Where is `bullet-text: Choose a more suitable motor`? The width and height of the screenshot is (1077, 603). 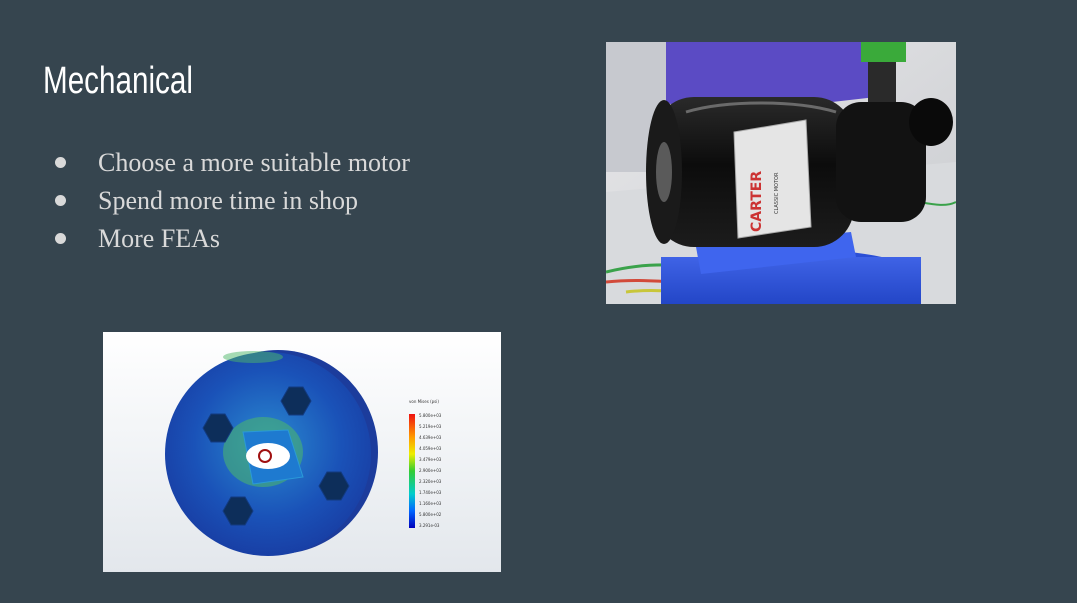
bullet-text: Choose a more suitable motor is located at coordinates (254, 162).